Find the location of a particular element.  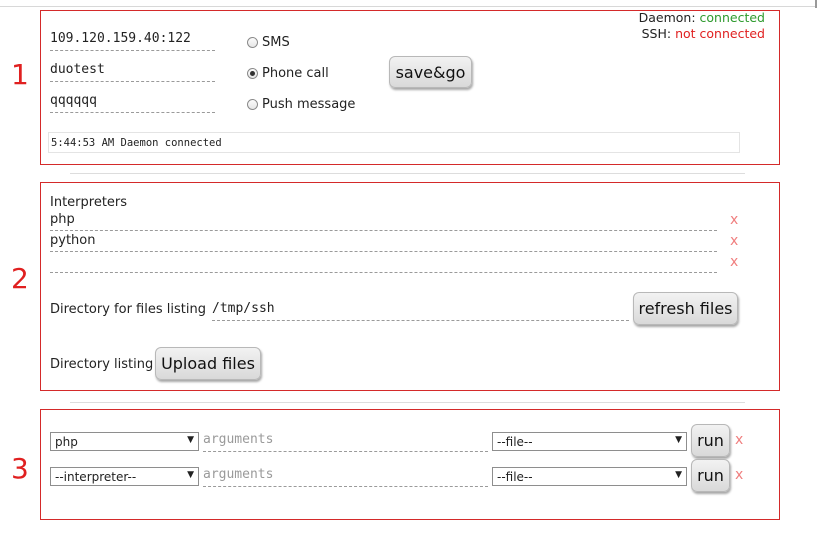

remove-interpreter-2: x is located at coordinates (734, 241).